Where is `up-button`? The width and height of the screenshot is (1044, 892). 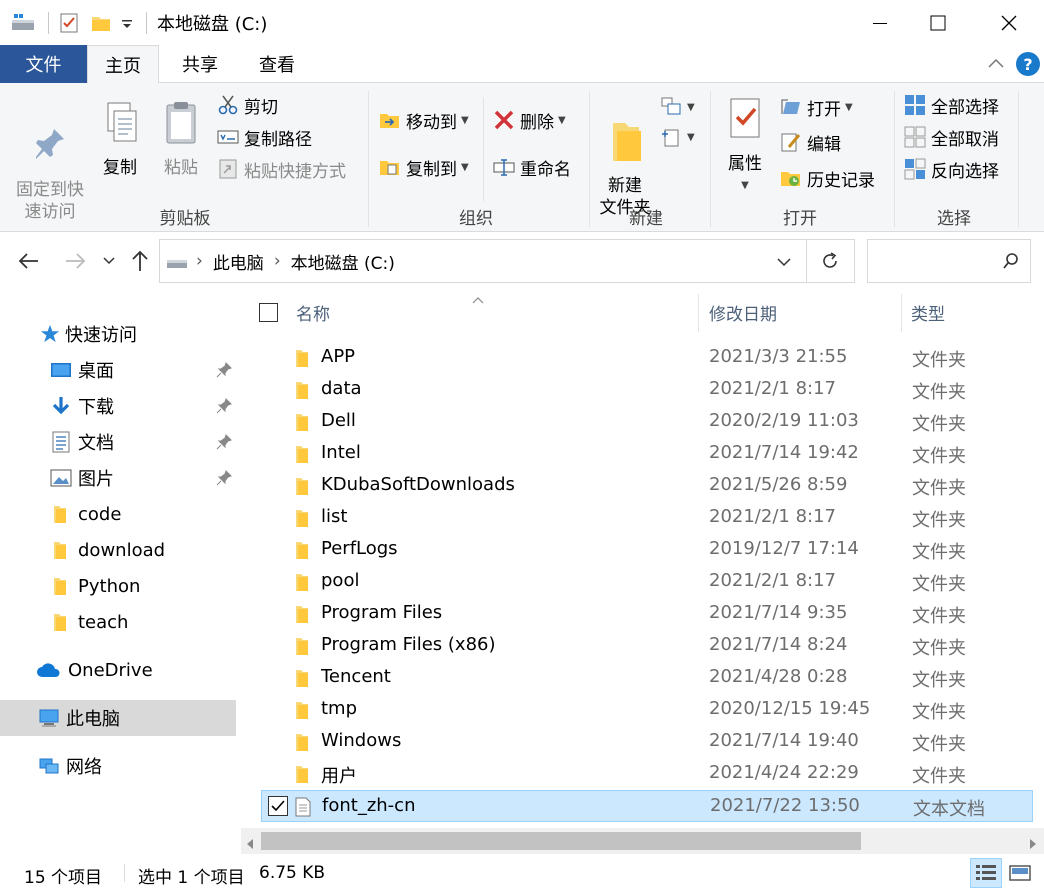 up-button is located at coordinates (140, 263).